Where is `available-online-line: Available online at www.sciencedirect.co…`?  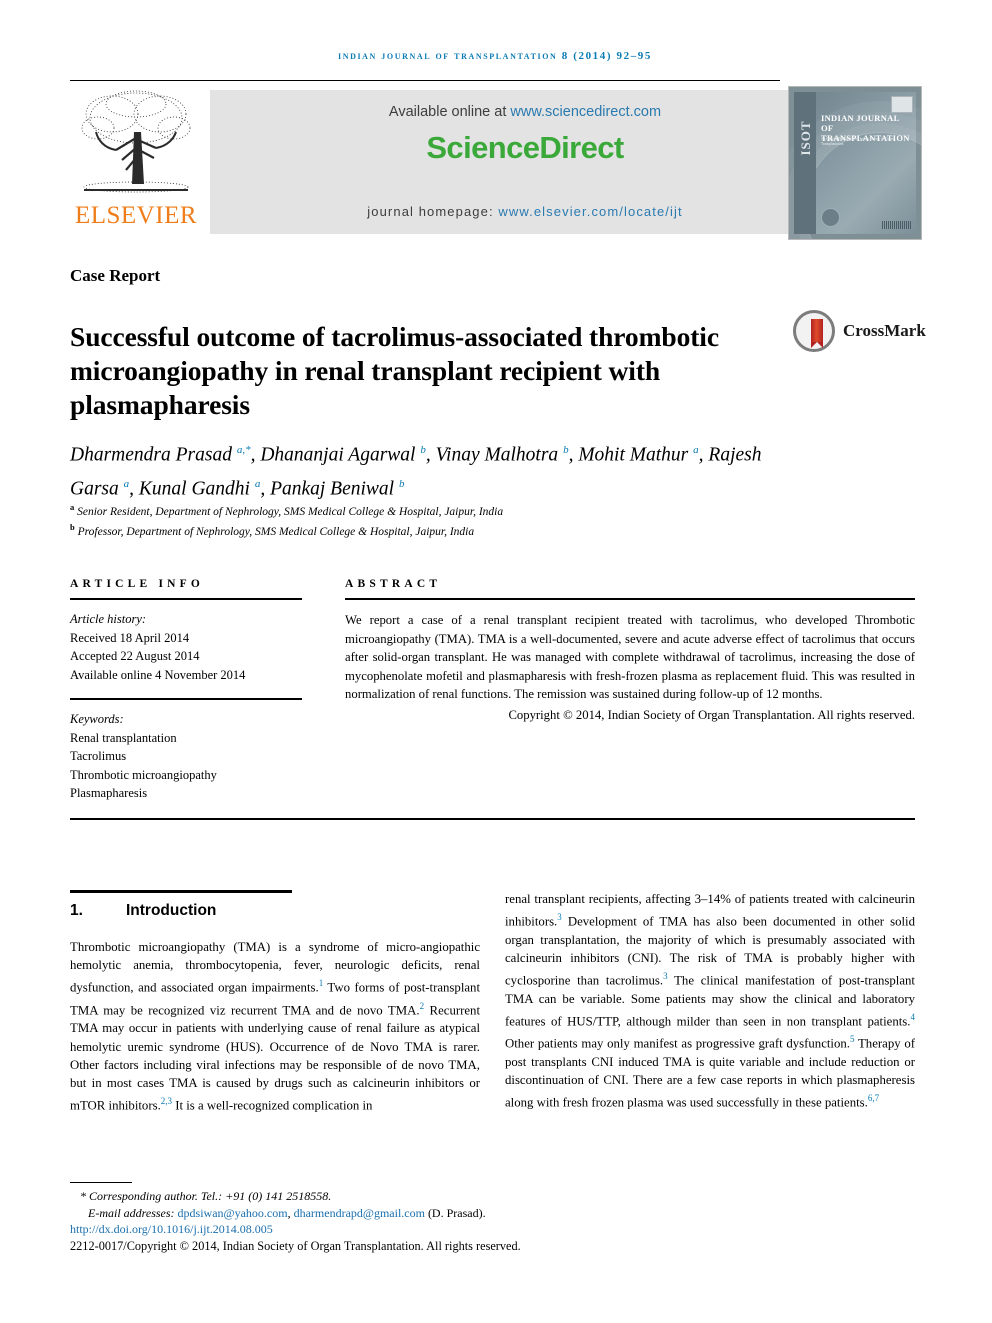
available-online-line: Available online at www.sciencedirect.co… is located at coordinates (525, 112).